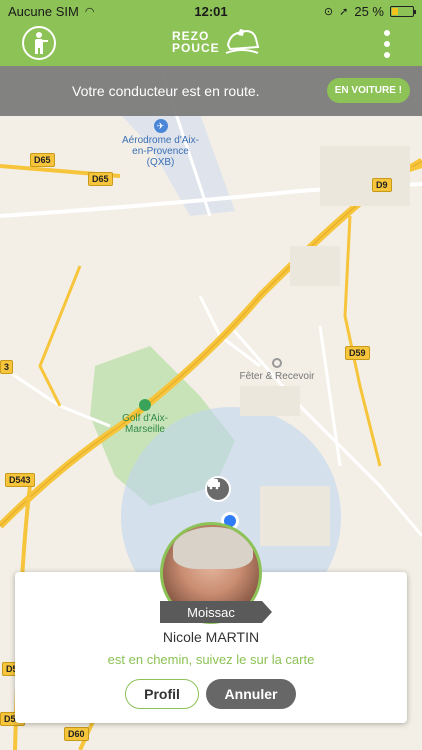 The image size is (422, 750). I want to click on app-header: REZO POUCE, so click(211, 44).